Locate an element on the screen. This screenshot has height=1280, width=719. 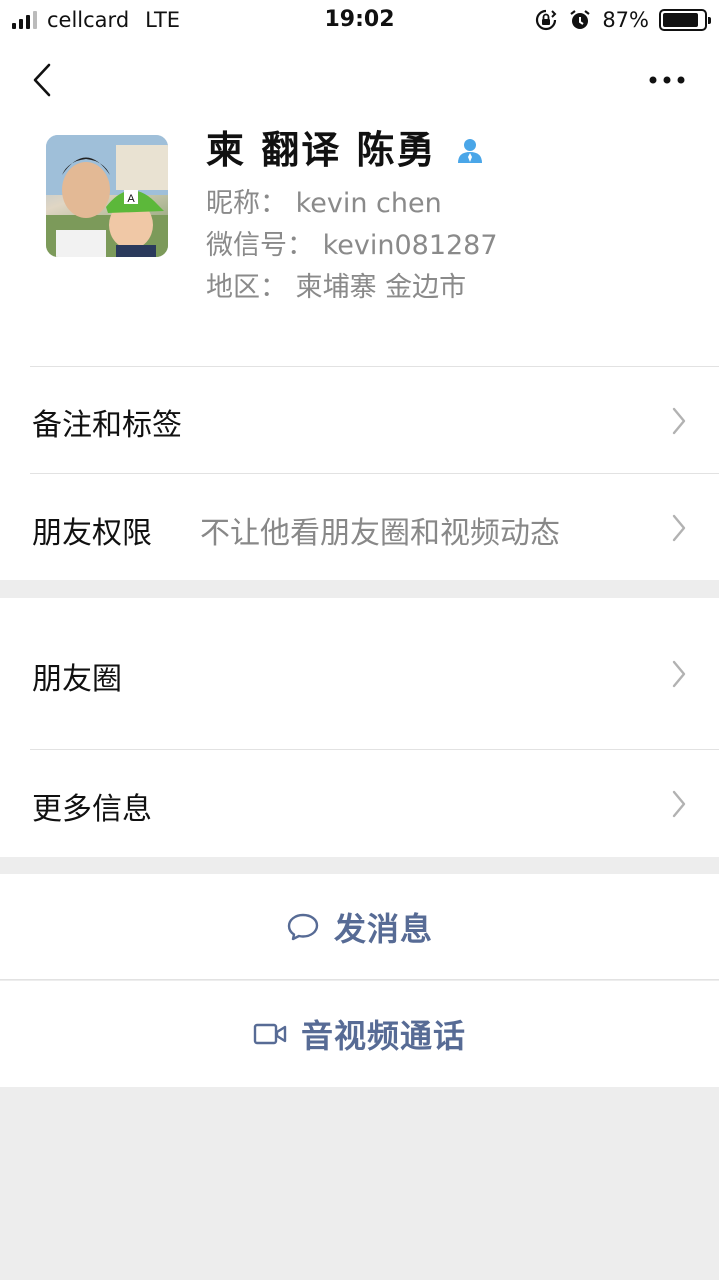
video-call-button: 音视频通话 is located at coordinates (359, 1034).